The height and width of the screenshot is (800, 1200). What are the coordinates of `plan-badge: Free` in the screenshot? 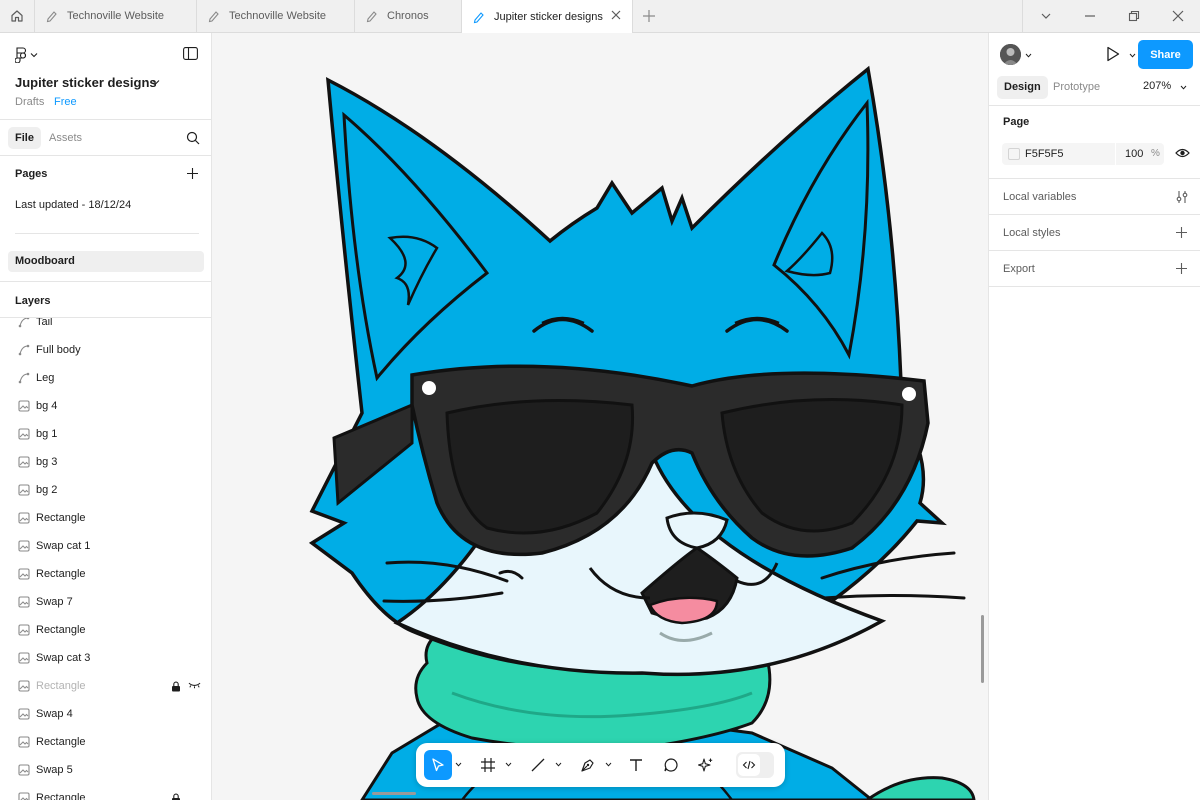 It's located at (65, 102).